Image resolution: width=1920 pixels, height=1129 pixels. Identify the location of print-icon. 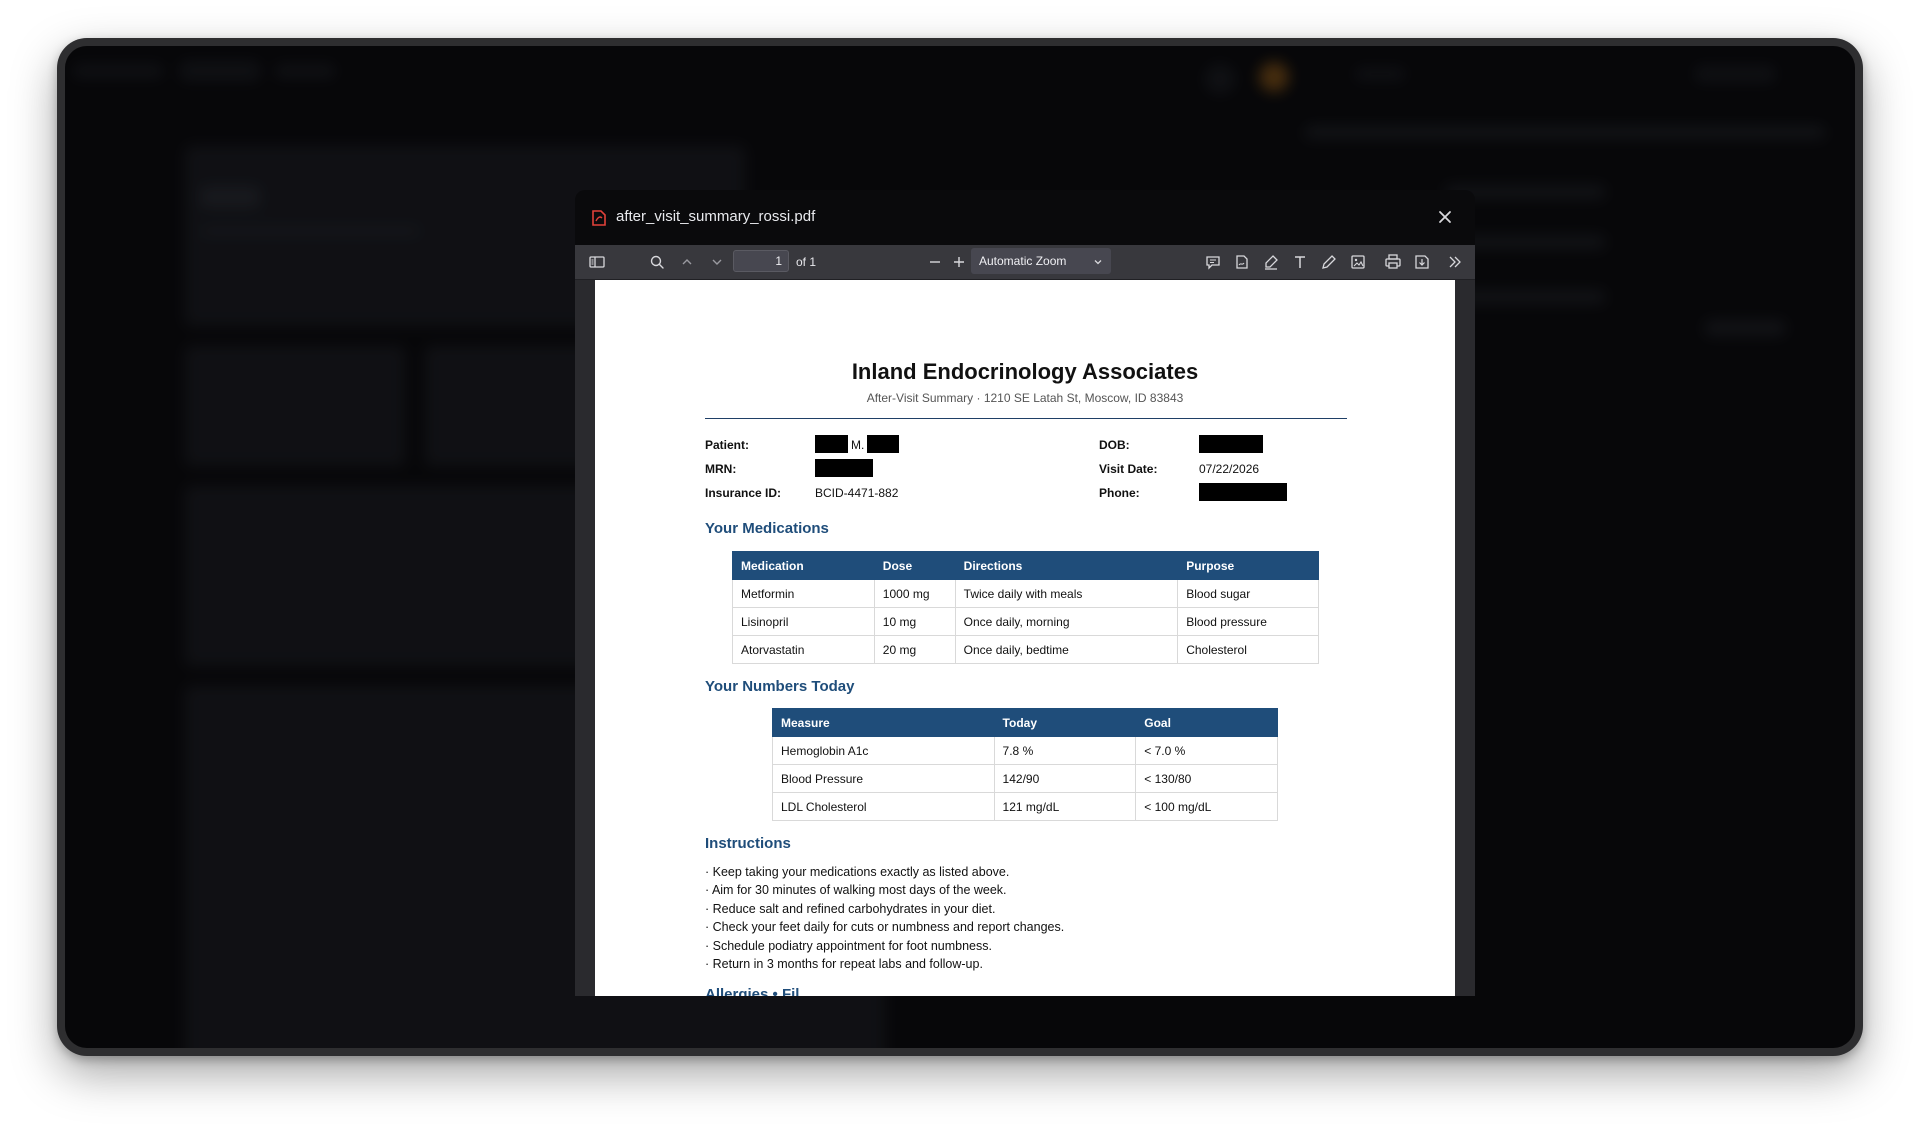
(1393, 262).